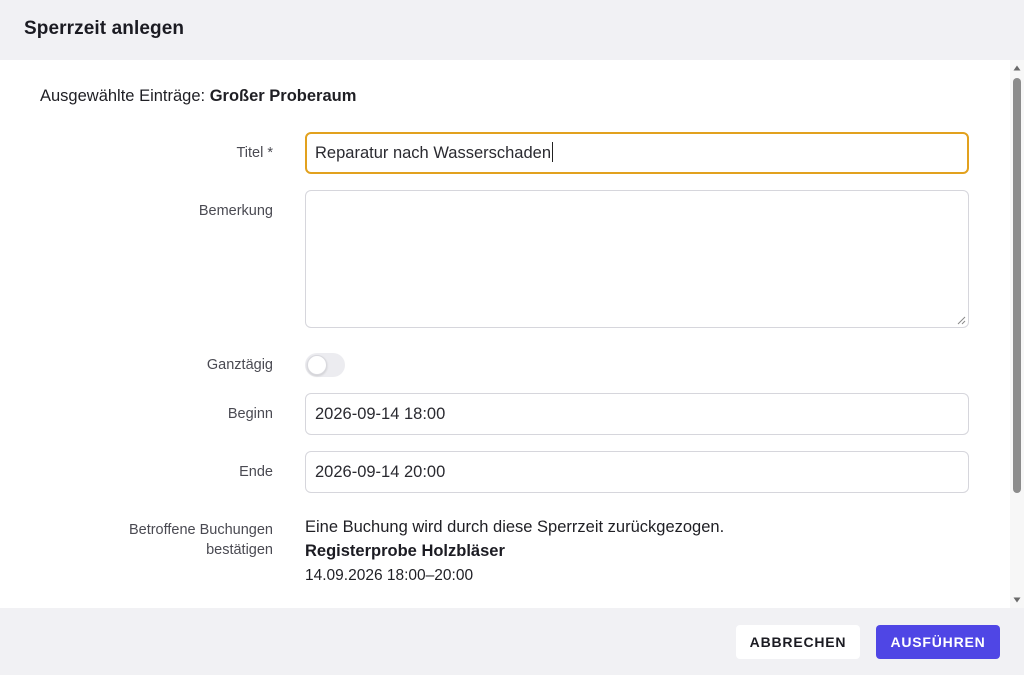 The width and height of the screenshot is (1024, 675). I want to click on affected-label-line2: bestätigen, so click(239, 550).